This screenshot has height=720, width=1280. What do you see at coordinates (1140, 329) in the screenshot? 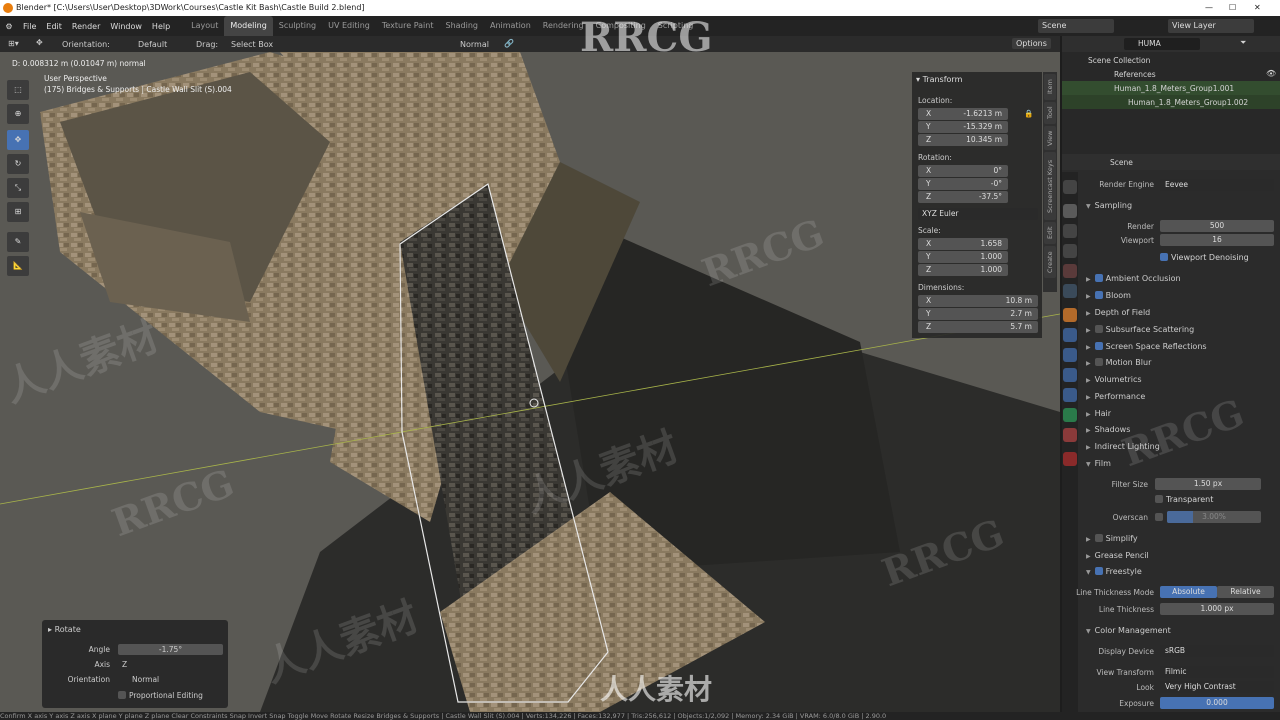
I see `section-subsurface-scattering: ▶ Subsurface Scattering` at bounding box center [1140, 329].